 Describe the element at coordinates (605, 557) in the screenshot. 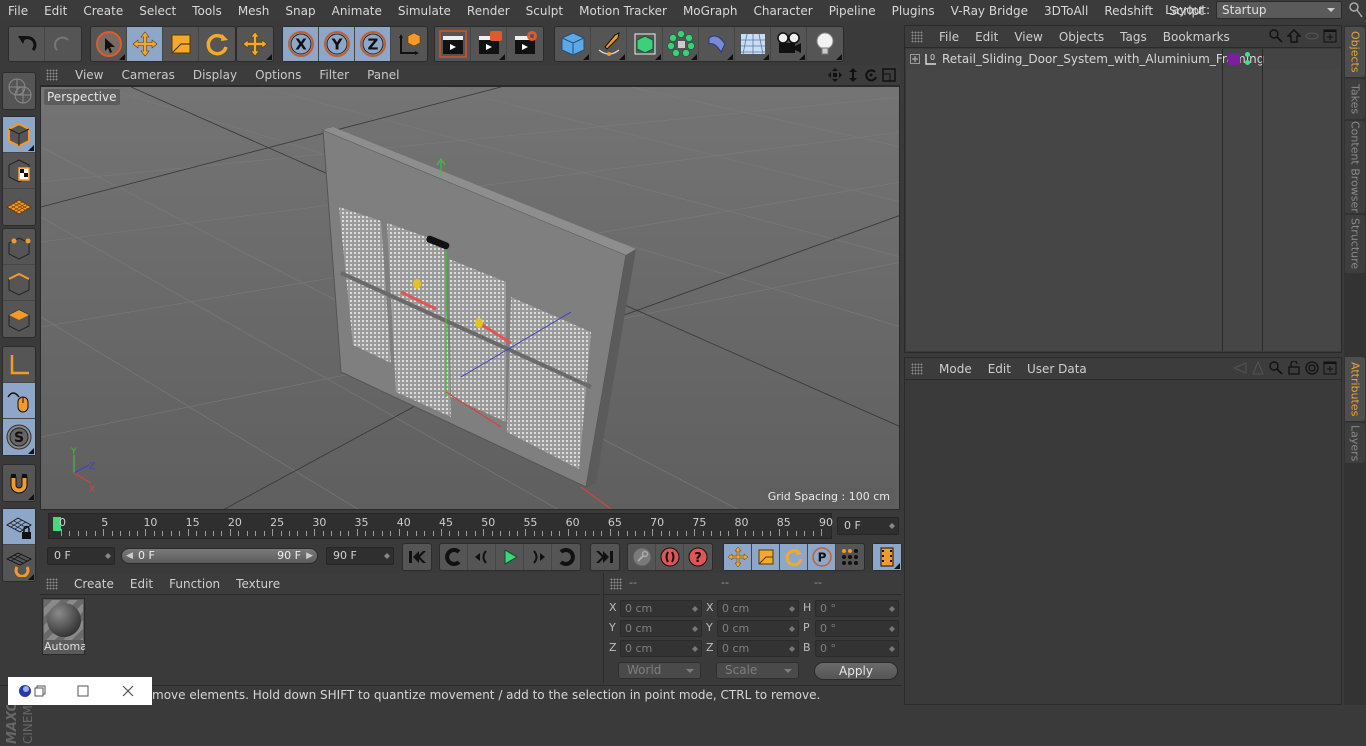

I see `goto-end-button` at that location.